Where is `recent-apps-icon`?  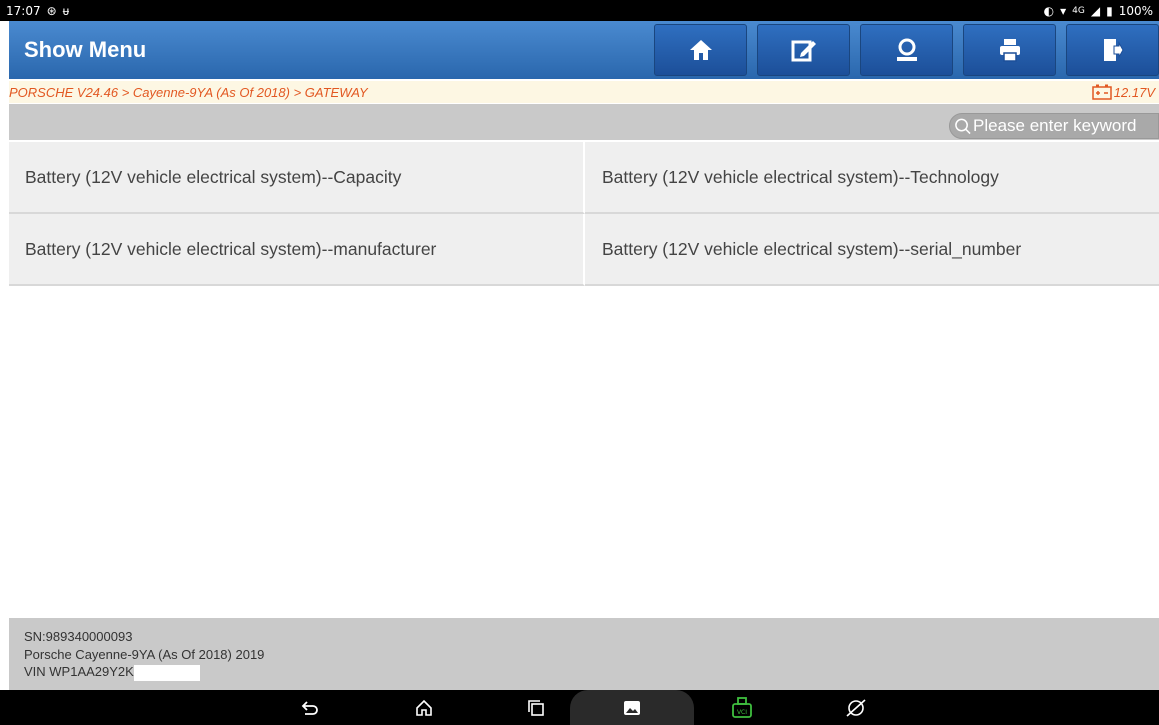
recent-apps-icon is located at coordinates (536, 707).